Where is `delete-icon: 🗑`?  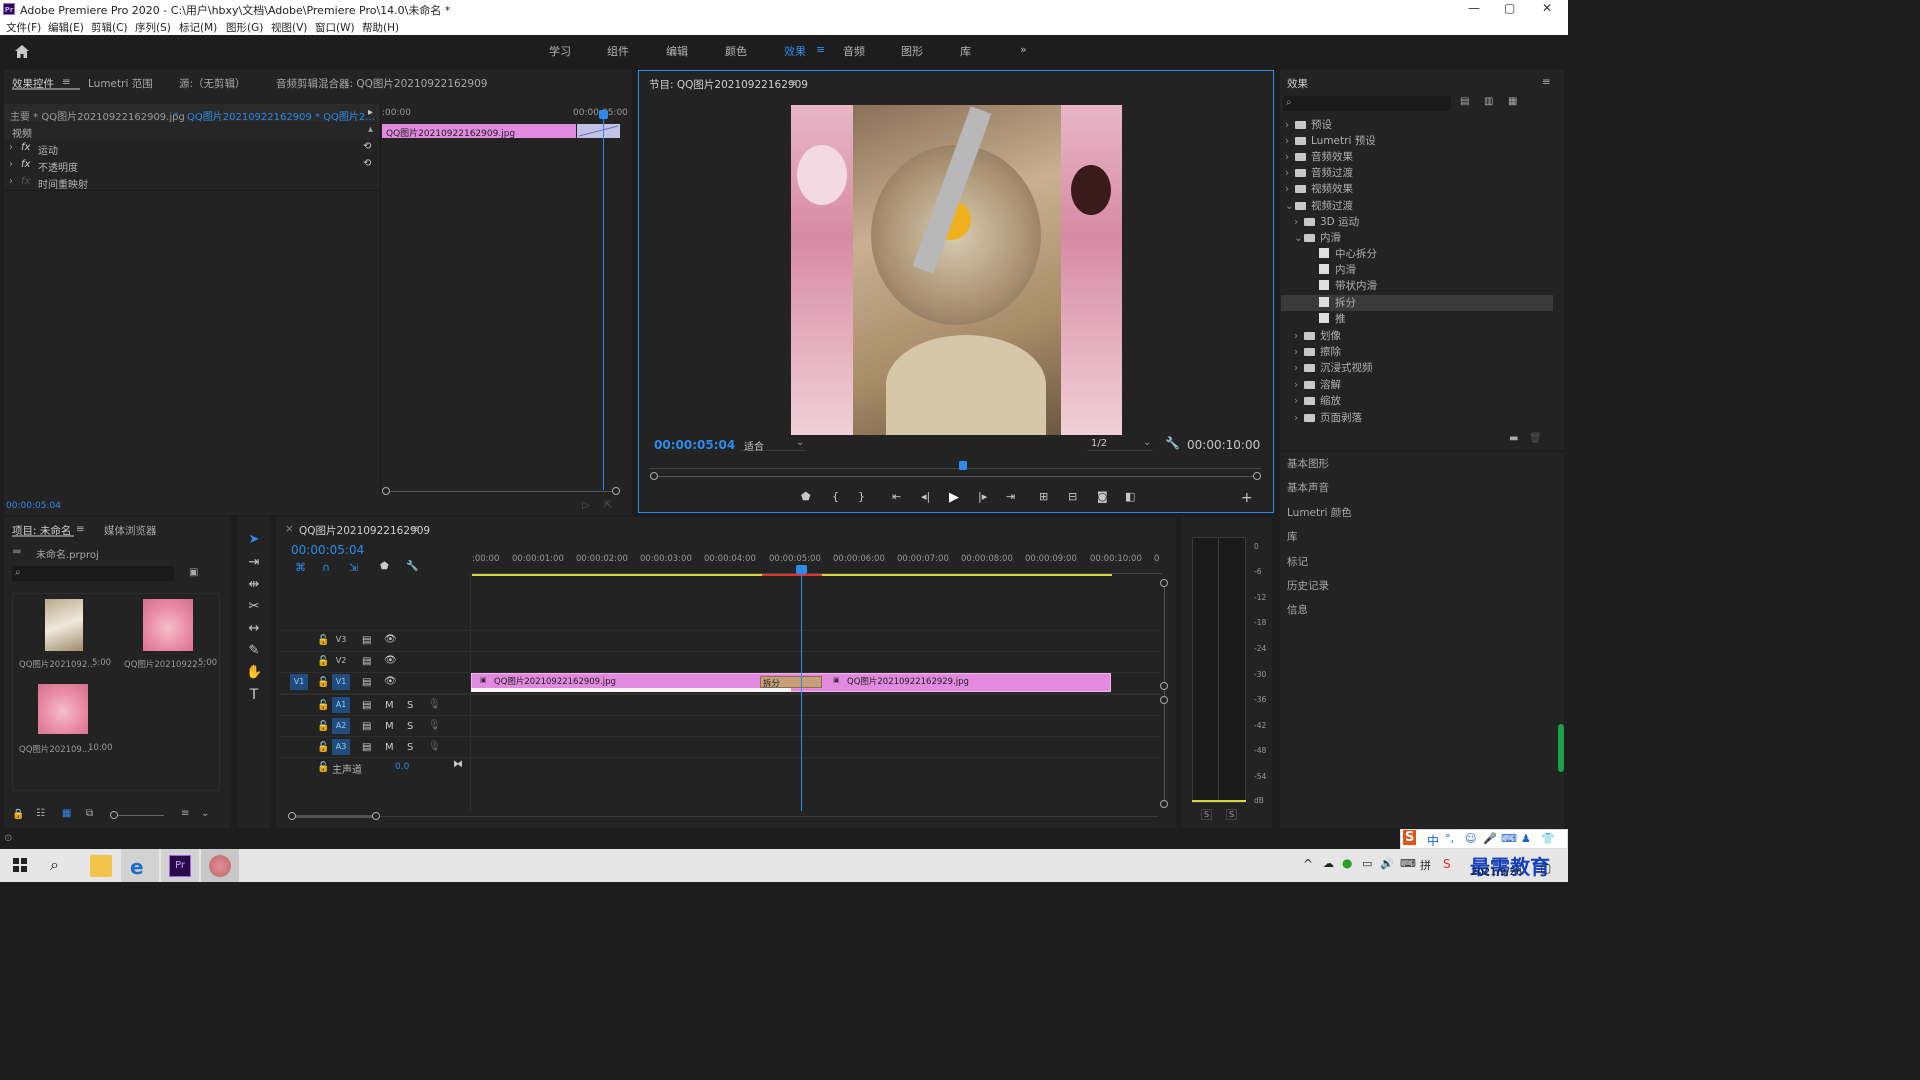 delete-icon: 🗑 is located at coordinates (1535, 438).